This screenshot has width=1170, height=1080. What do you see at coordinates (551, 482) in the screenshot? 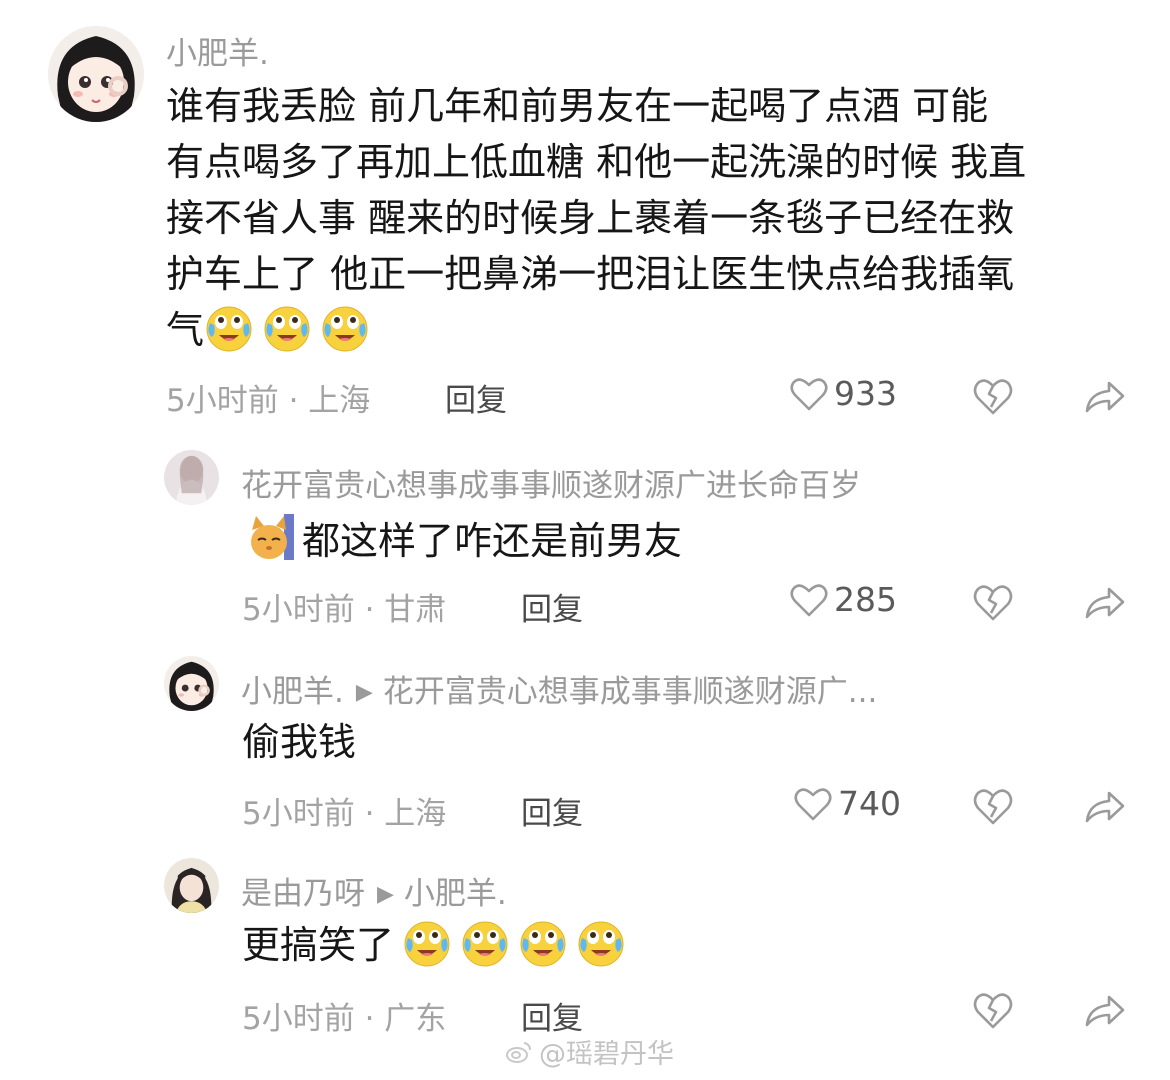
I see `comment-username: 花开富贵心想事成事事顺遂财源广进长命百岁` at bounding box center [551, 482].